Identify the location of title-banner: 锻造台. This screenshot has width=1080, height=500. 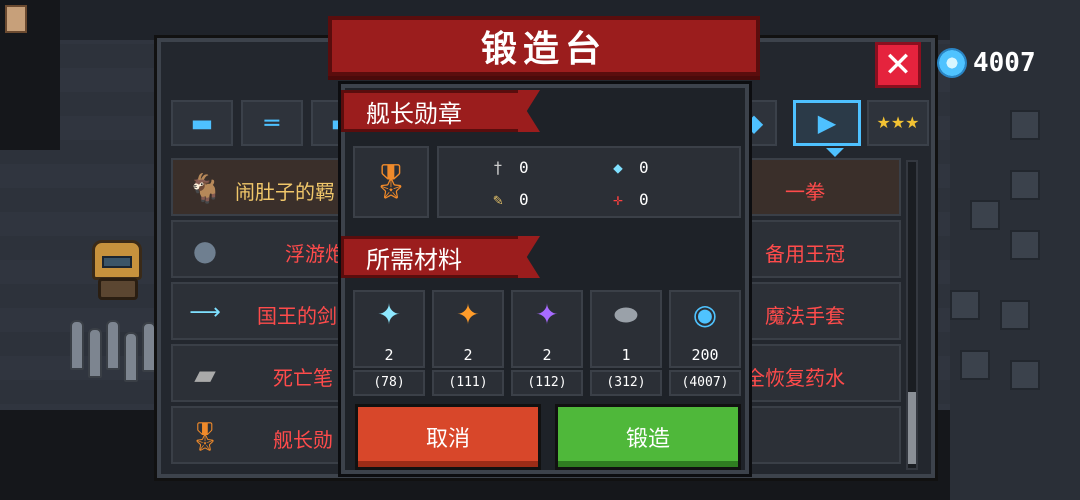
(544, 46).